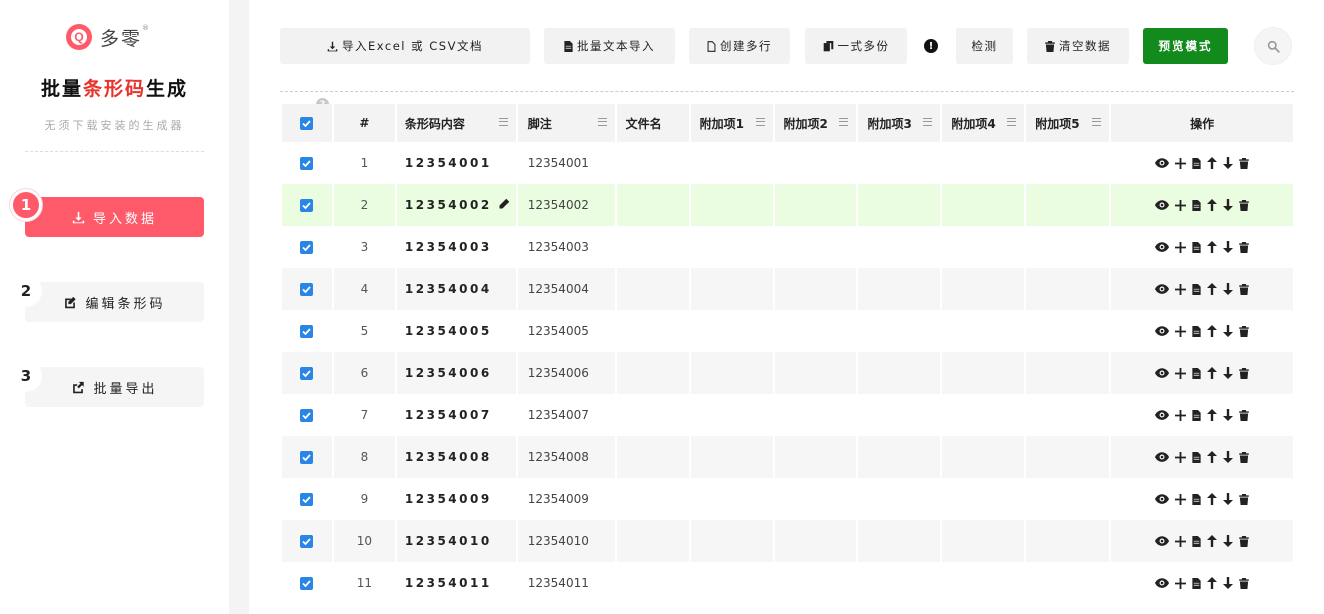  I want to click on table-row: 5 12354005 12354005, so click(787, 331).